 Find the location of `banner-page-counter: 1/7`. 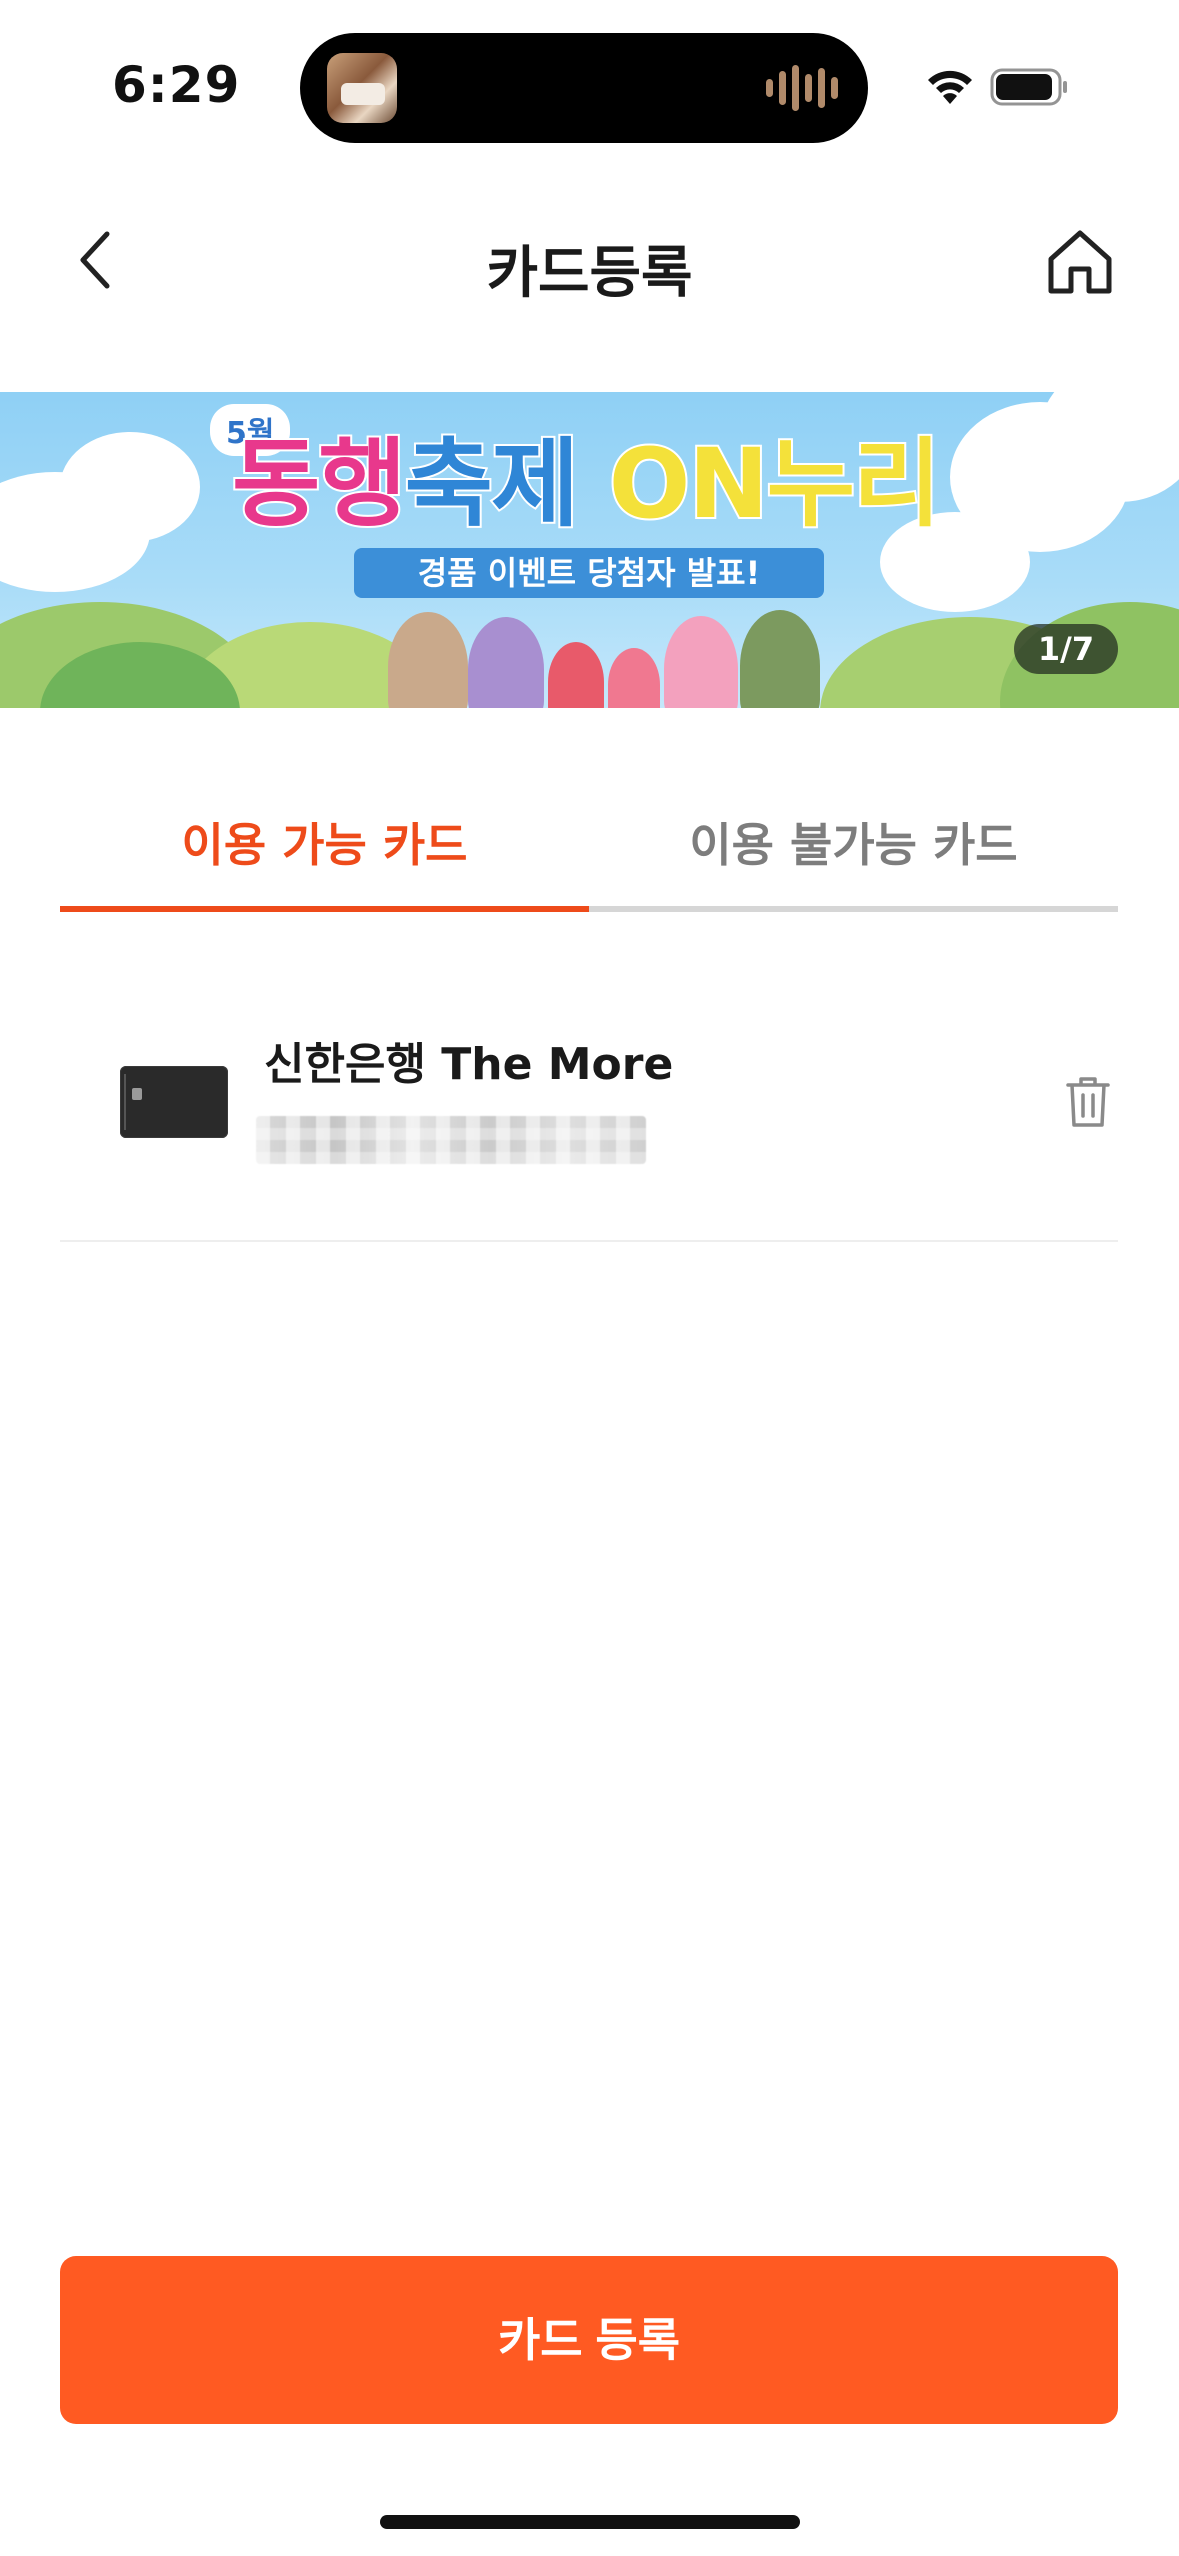

banner-page-counter: 1/7 is located at coordinates (1066, 649).